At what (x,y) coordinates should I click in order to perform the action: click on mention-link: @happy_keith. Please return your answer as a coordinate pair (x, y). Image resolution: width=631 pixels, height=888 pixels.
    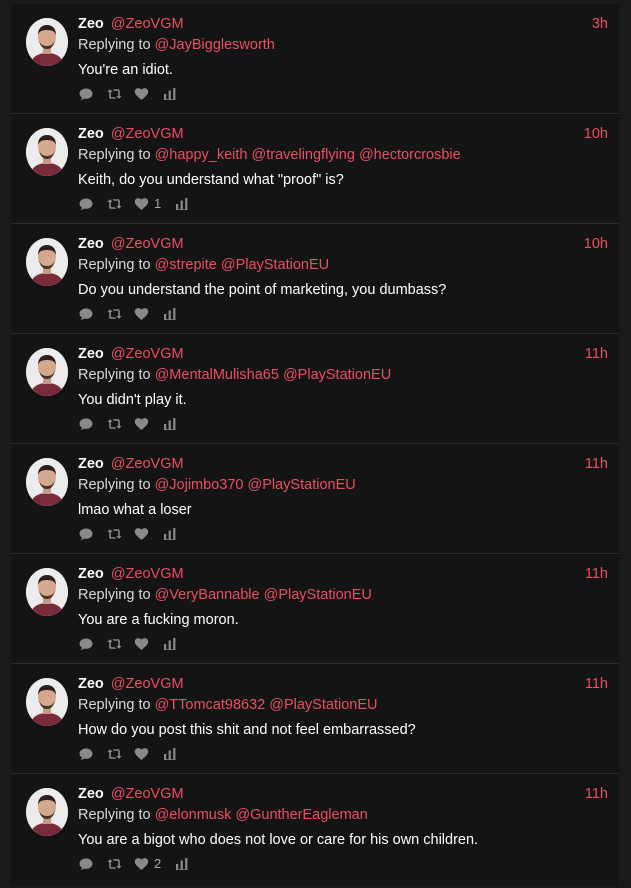
    Looking at the image, I should click on (201, 155).